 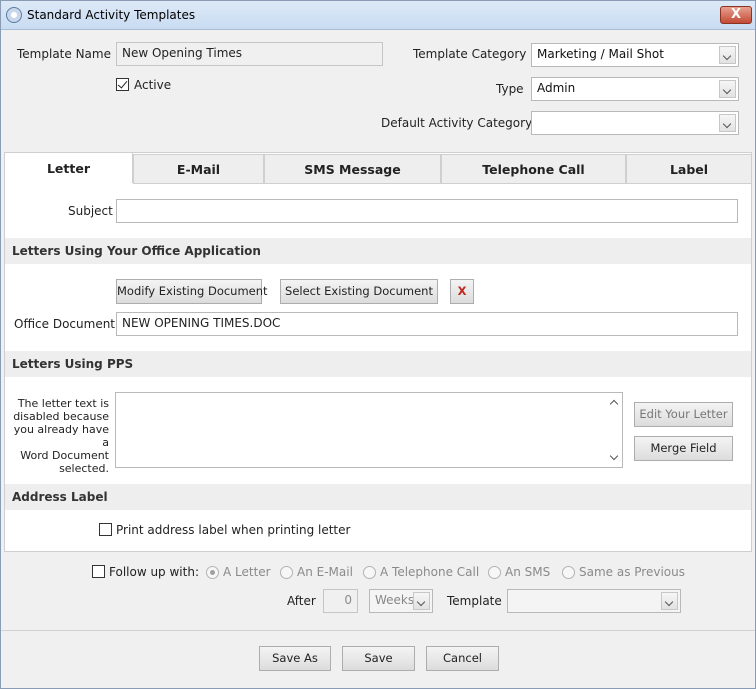 I want to click on radio-an-sms, so click(x=494, y=572).